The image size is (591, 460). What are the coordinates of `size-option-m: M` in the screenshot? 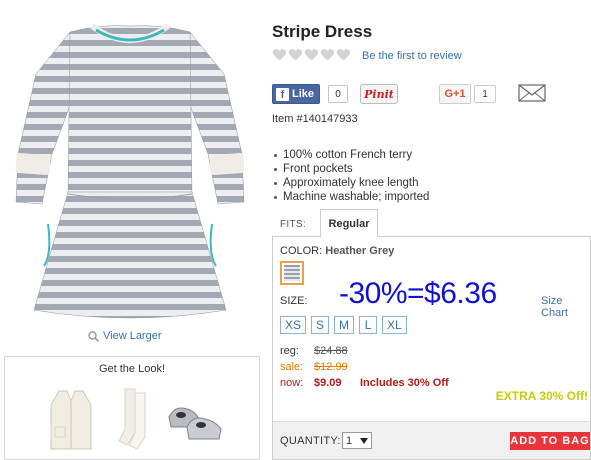 It's located at (344, 325).